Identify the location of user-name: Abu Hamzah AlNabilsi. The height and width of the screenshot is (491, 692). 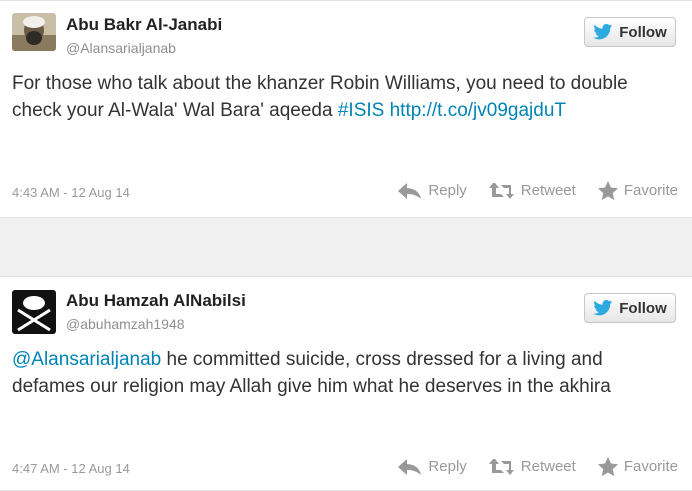
(156, 301).